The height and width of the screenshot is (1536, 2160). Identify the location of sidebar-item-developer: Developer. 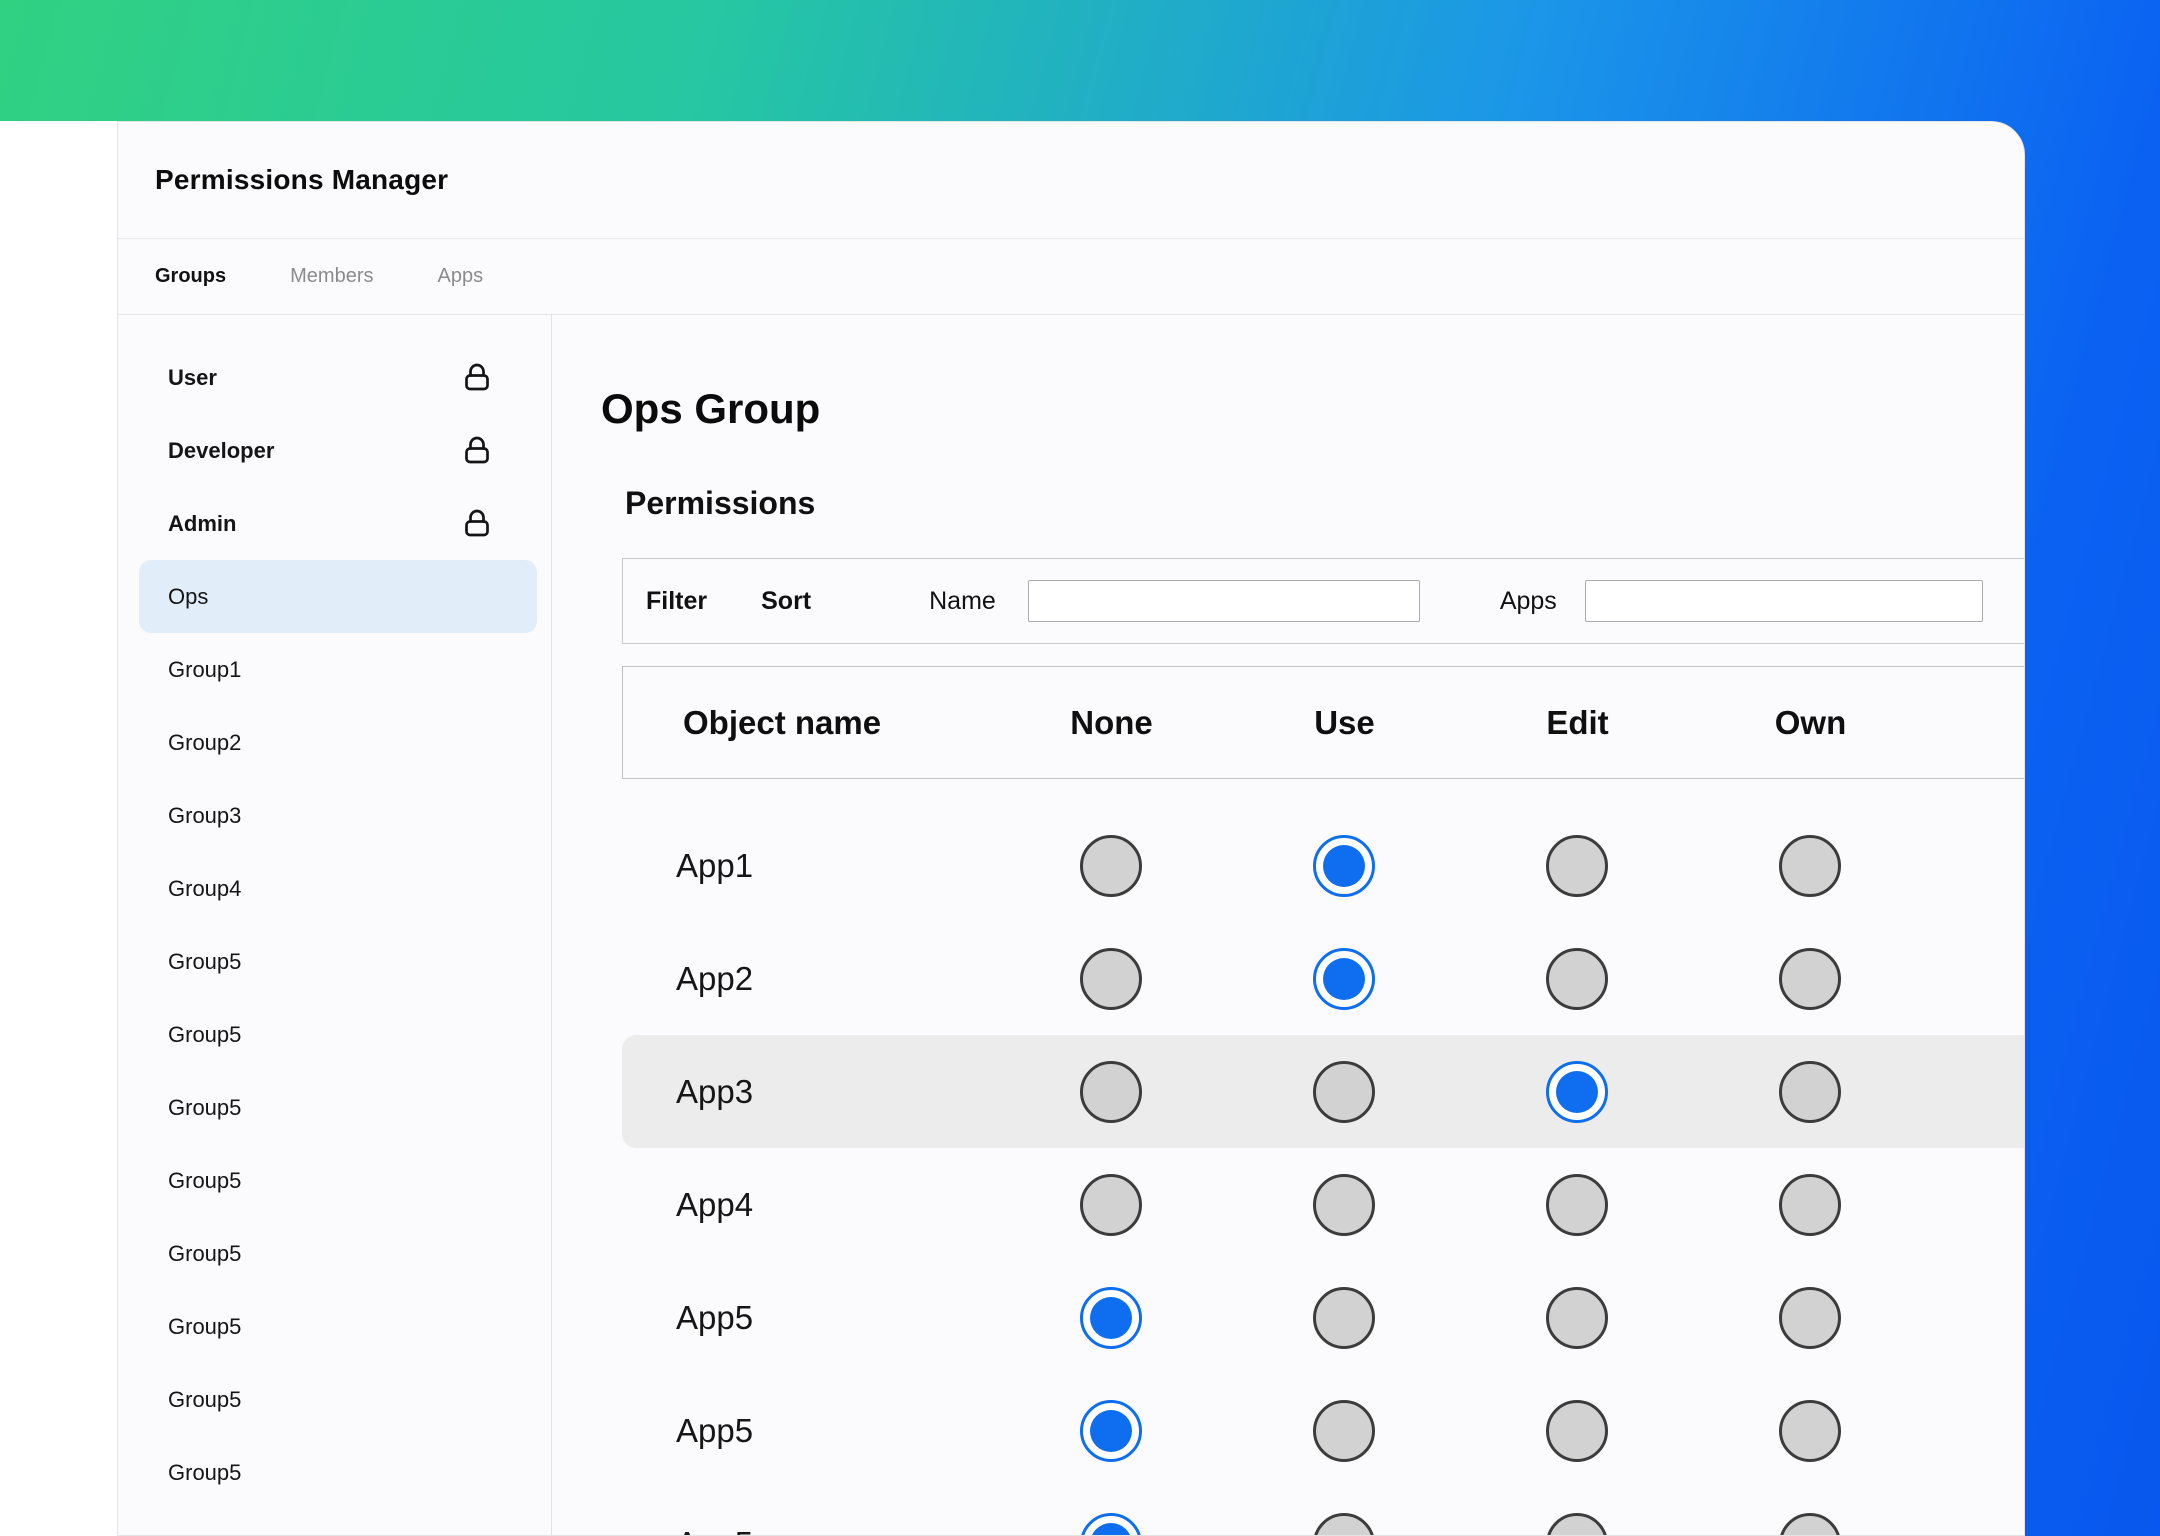
(338, 450).